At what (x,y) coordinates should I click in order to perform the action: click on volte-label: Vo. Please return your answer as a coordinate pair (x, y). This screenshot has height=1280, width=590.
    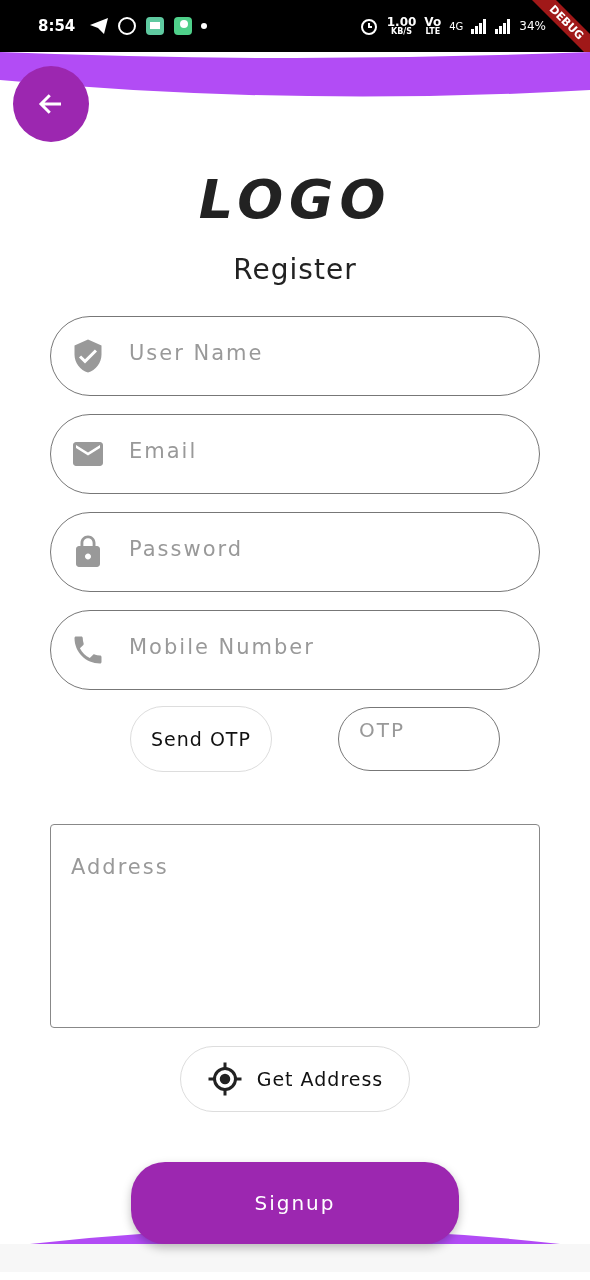
    Looking at the image, I should click on (433, 22).